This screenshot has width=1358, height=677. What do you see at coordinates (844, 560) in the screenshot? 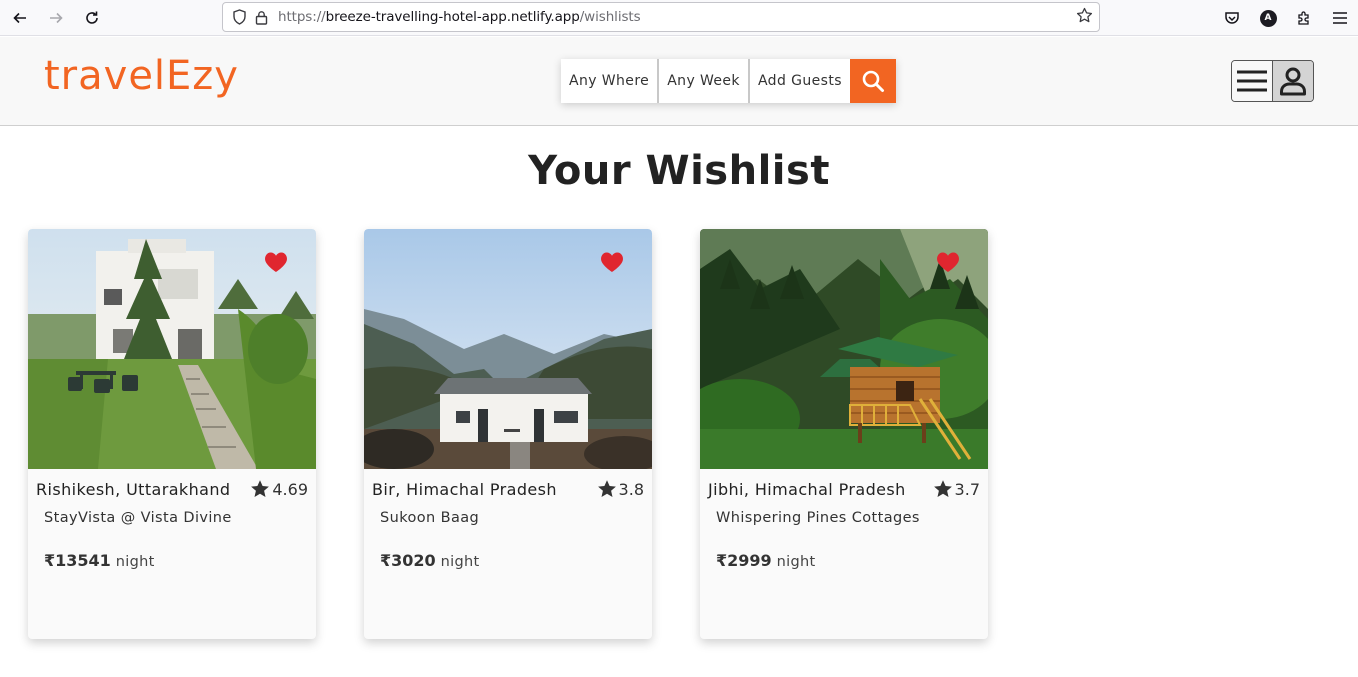
I see `price-row: ₹2999 night` at bounding box center [844, 560].